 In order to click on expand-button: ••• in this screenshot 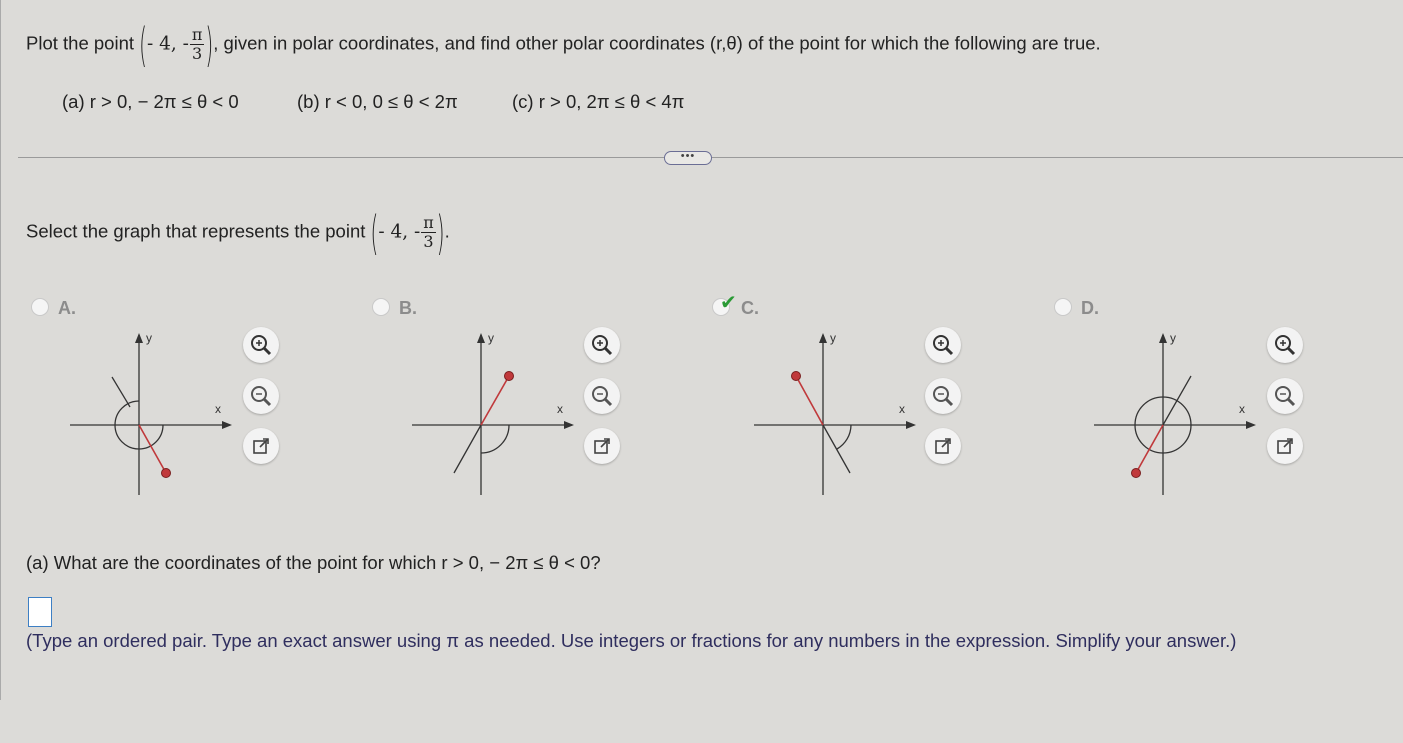, I will do `click(688, 158)`.